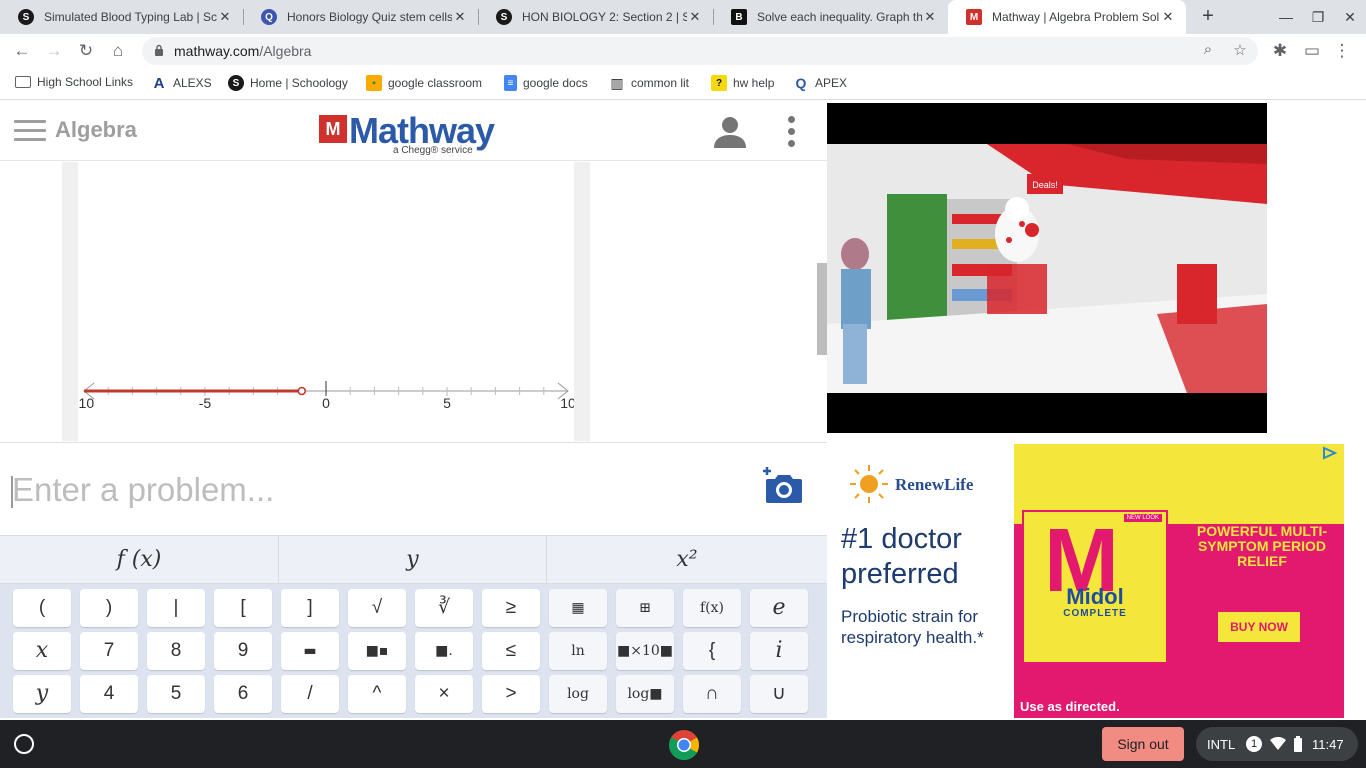  What do you see at coordinates (782, 485) in the screenshot?
I see `camera-icon` at bounding box center [782, 485].